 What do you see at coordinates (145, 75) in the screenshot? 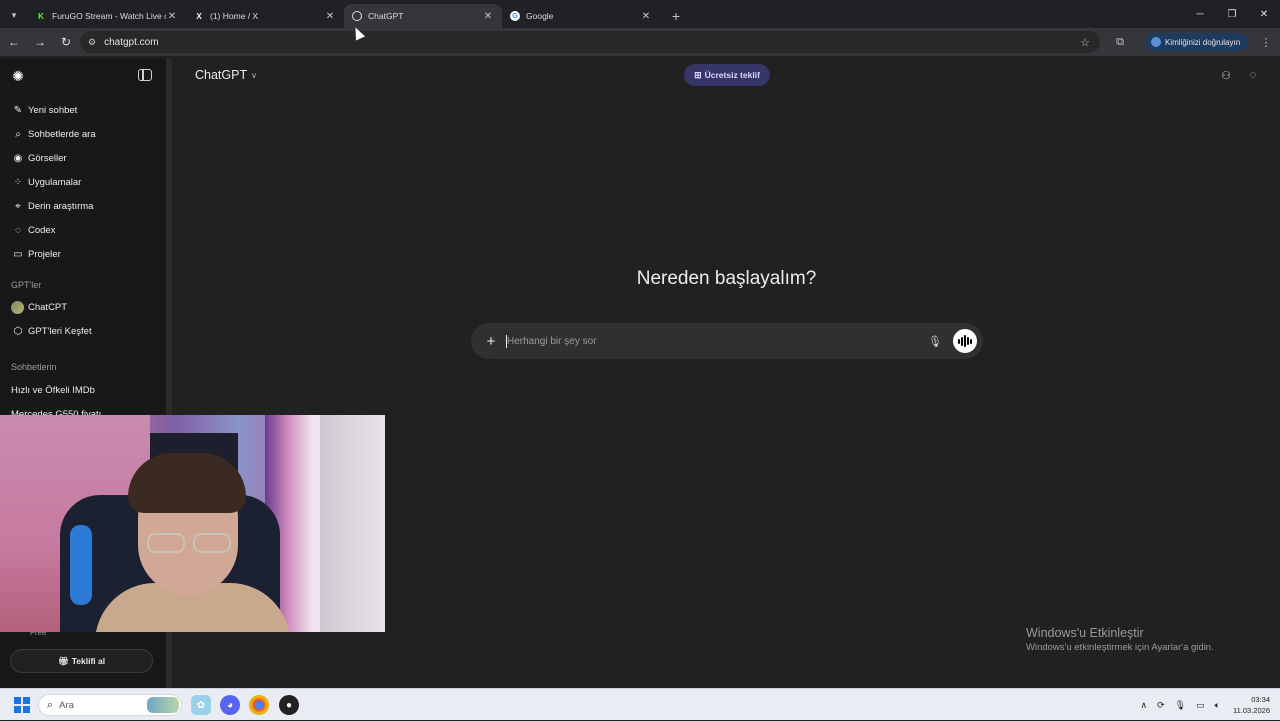
I see `sidebar-toggle-icon` at bounding box center [145, 75].